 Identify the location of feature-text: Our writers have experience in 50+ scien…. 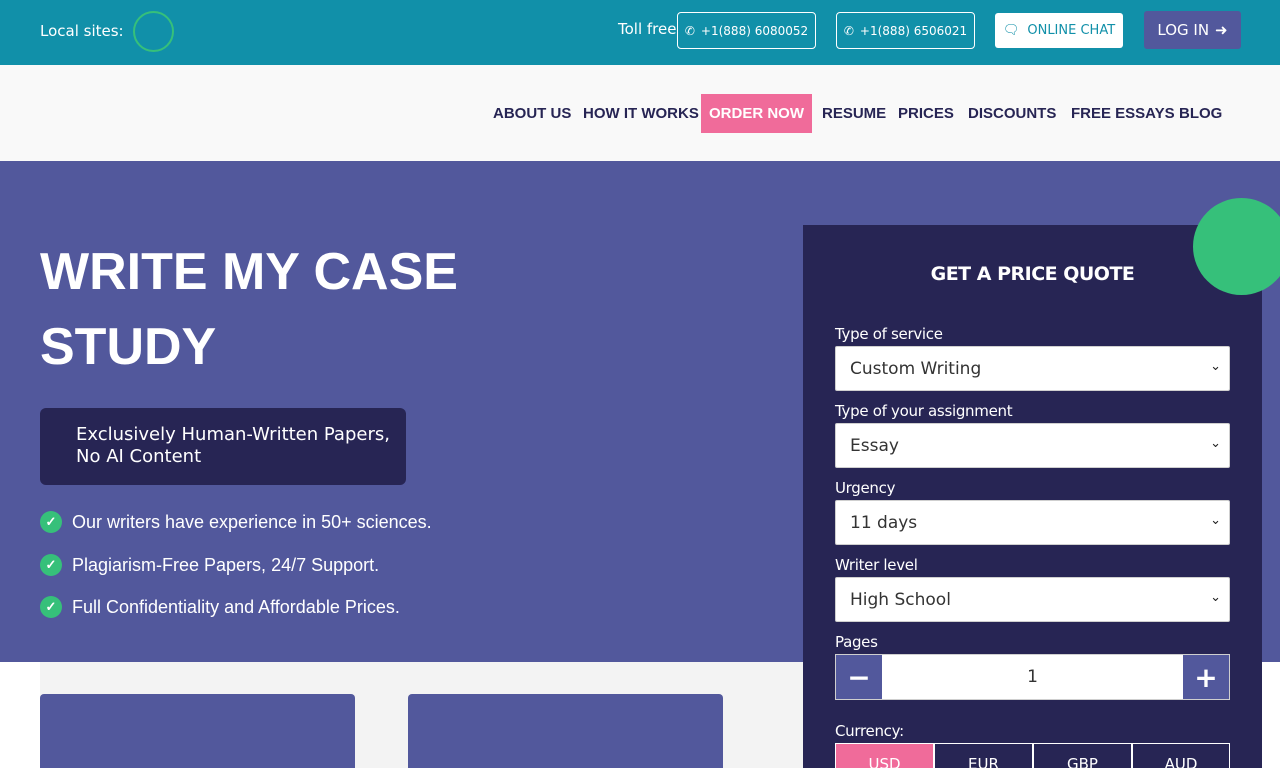
(252, 521).